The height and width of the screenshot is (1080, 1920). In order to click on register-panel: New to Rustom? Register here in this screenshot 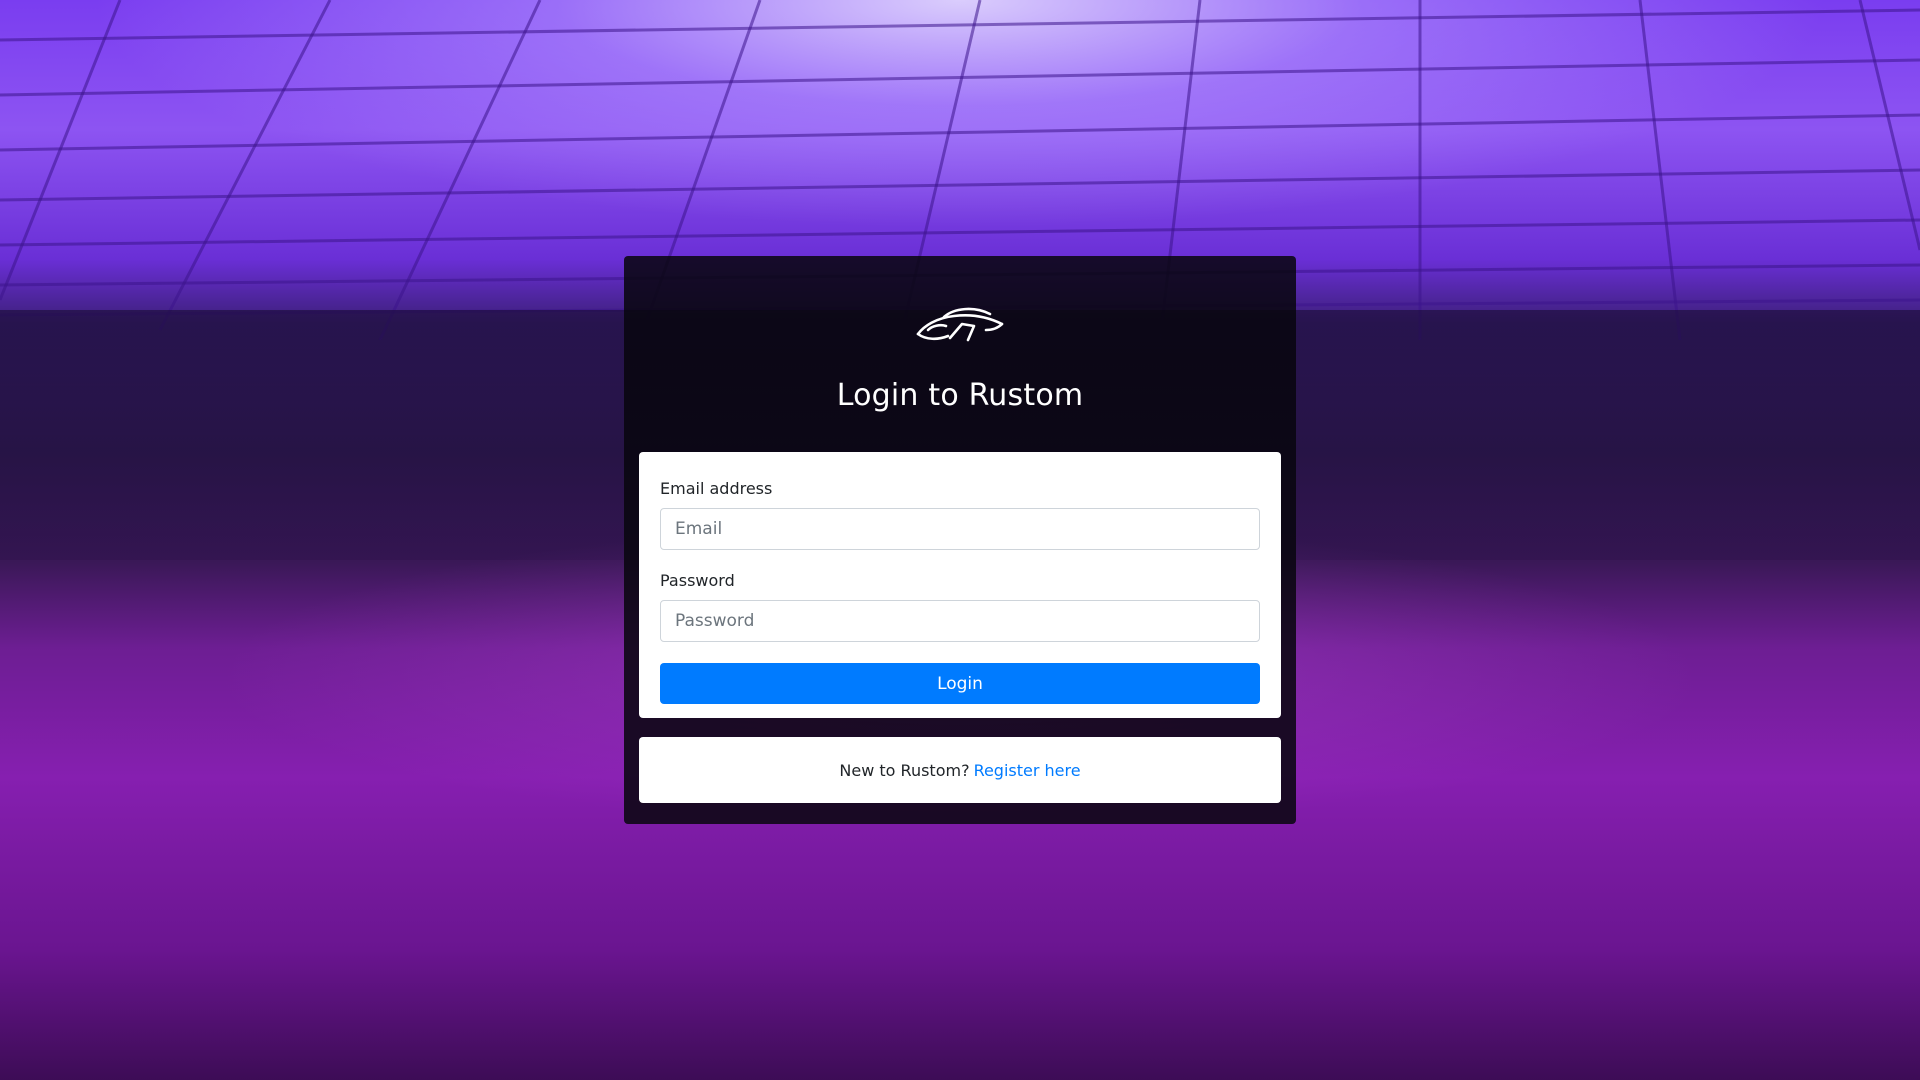, I will do `click(960, 770)`.